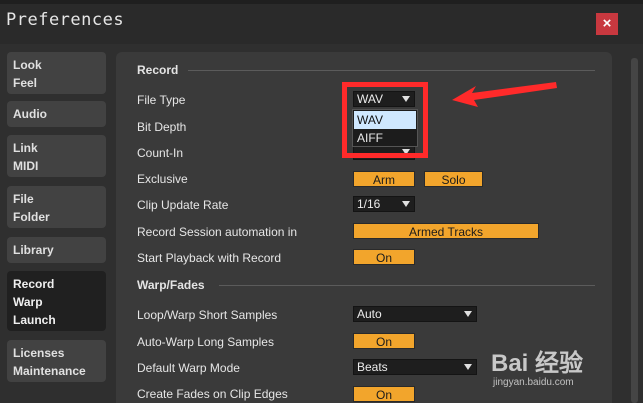  I want to click on default-warp-mode-value: Beats, so click(372, 367).